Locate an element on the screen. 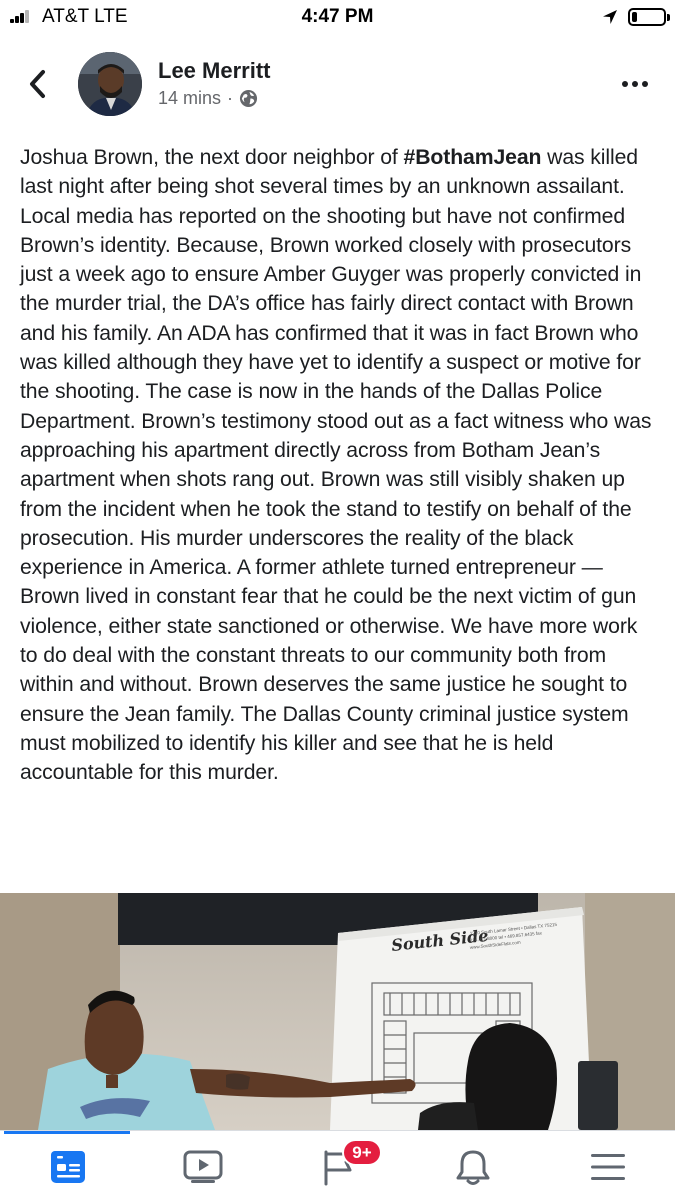  tab-news-feed is located at coordinates (67, 1167).